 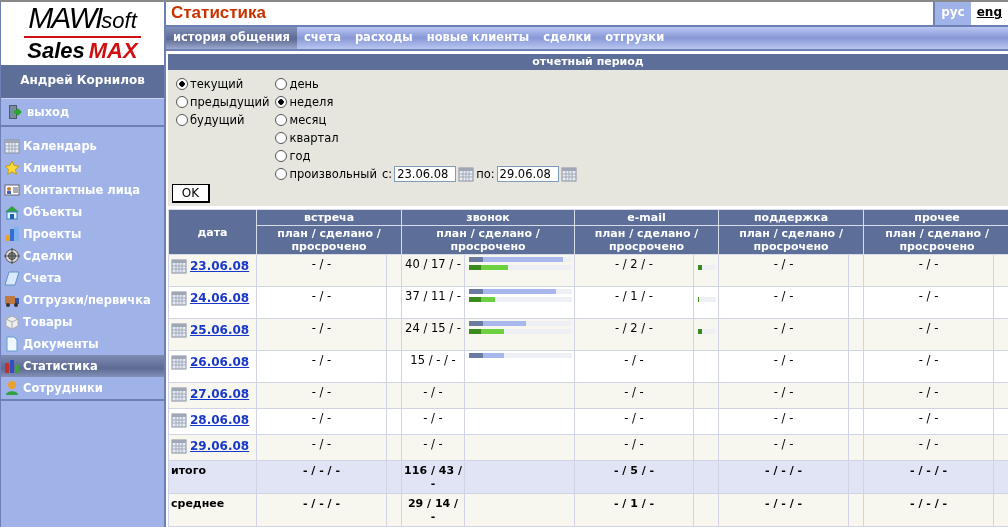 What do you see at coordinates (952, 13) in the screenshot?
I see `language-link: рус` at bounding box center [952, 13].